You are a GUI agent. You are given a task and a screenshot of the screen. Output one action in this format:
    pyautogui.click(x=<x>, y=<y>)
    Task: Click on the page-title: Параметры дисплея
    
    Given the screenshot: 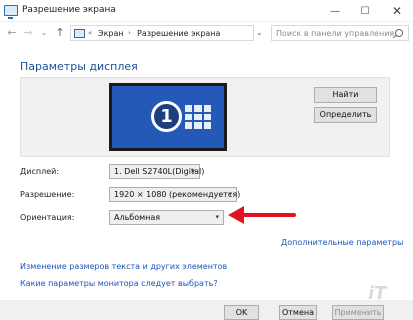 What is the action you would take?
    pyautogui.click(x=79, y=66)
    